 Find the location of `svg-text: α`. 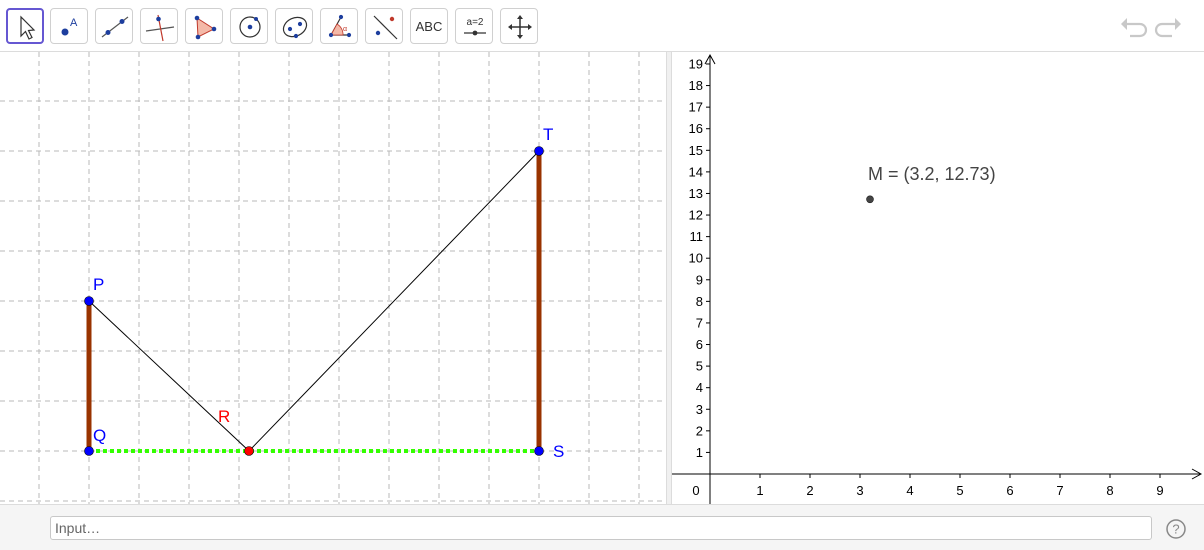

svg-text: α is located at coordinates (345, 29).